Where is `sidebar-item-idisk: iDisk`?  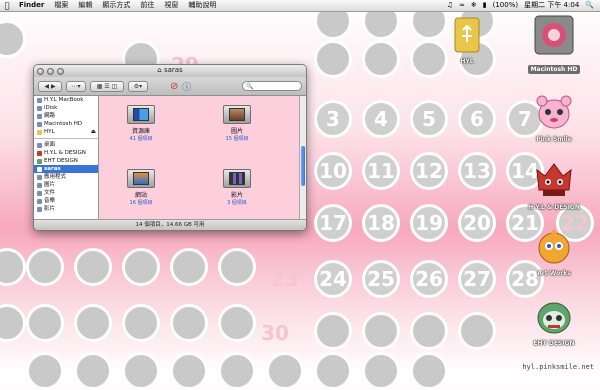 sidebar-item-idisk: iDisk is located at coordinates (66, 108).